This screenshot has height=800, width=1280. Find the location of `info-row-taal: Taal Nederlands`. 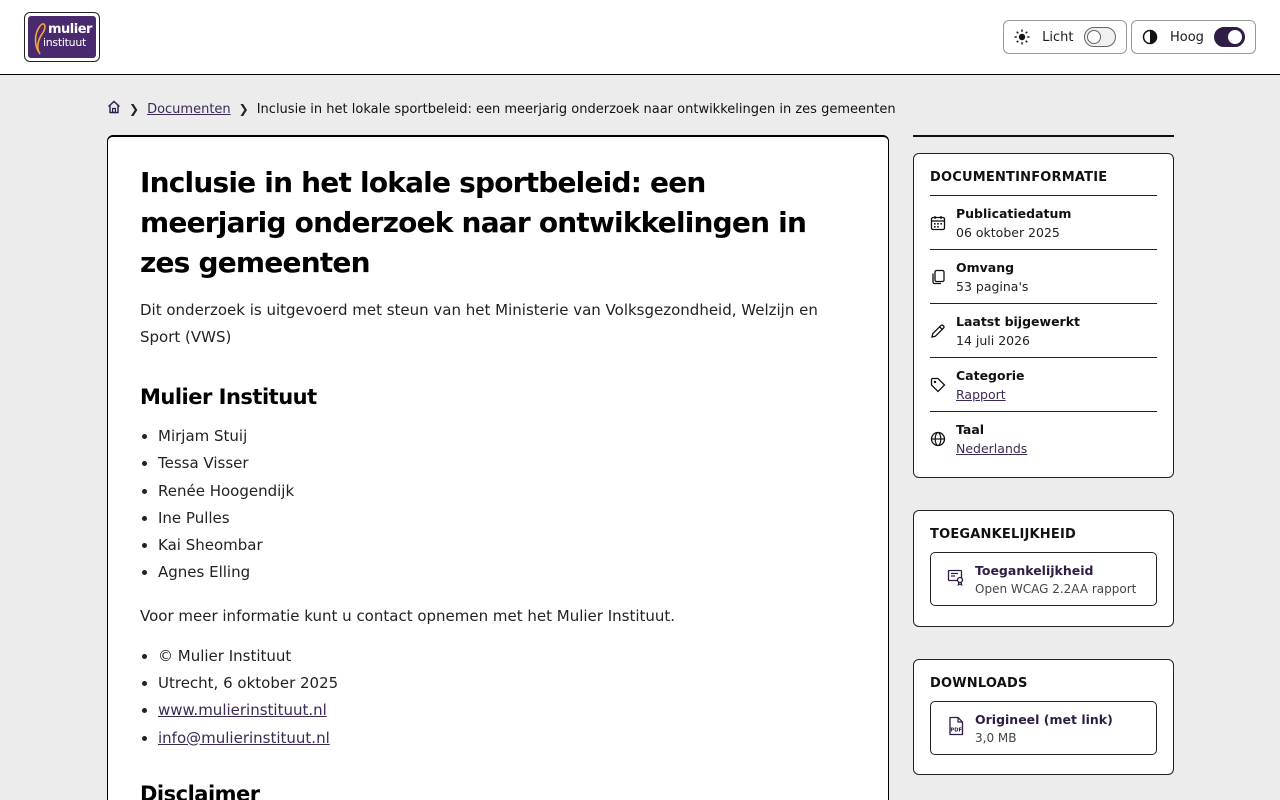

info-row-taal: Taal Nederlands is located at coordinates (1043, 439).